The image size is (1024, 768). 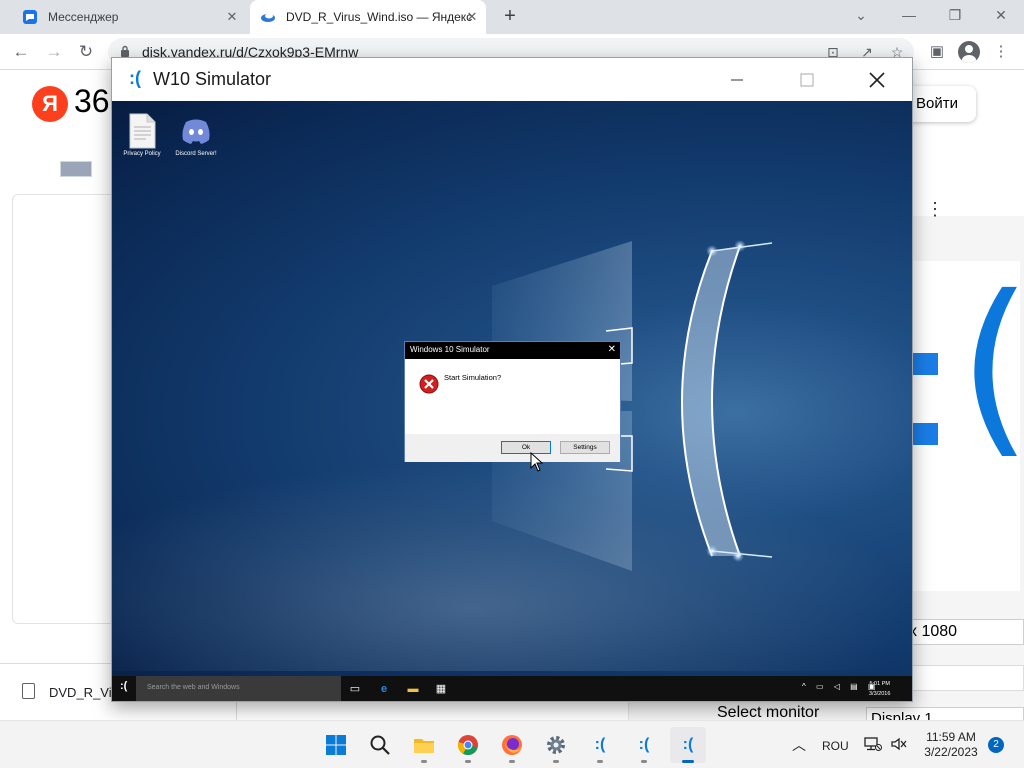 I want to click on notification-badge: 2, so click(x=996, y=745).